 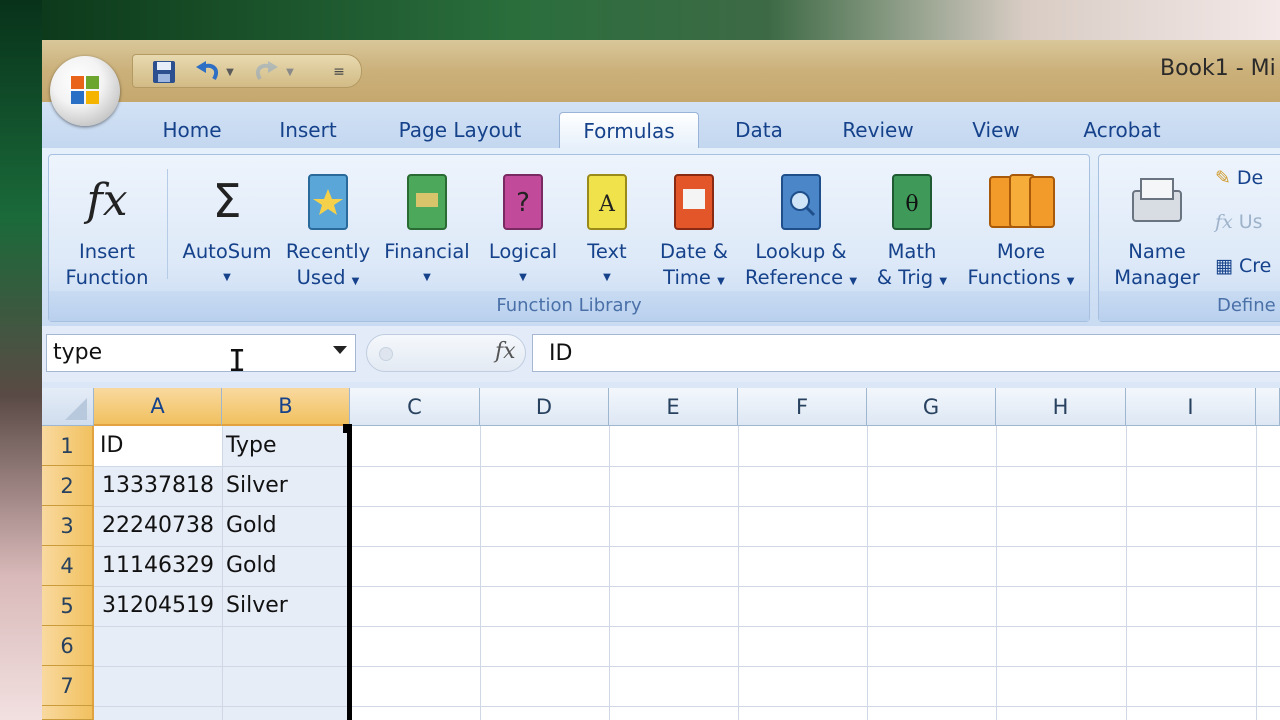 I want to click on define-name-button: ✎ De, so click(x=1239, y=178).